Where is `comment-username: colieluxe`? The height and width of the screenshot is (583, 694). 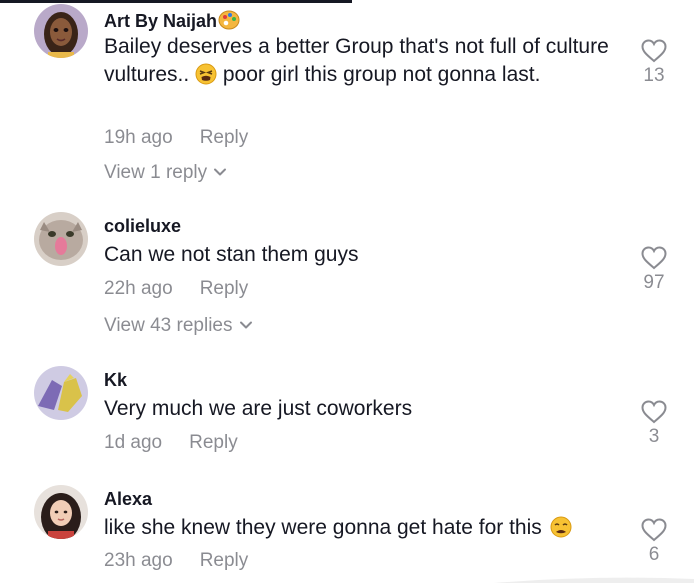 comment-username: colieluxe is located at coordinates (142, 226).